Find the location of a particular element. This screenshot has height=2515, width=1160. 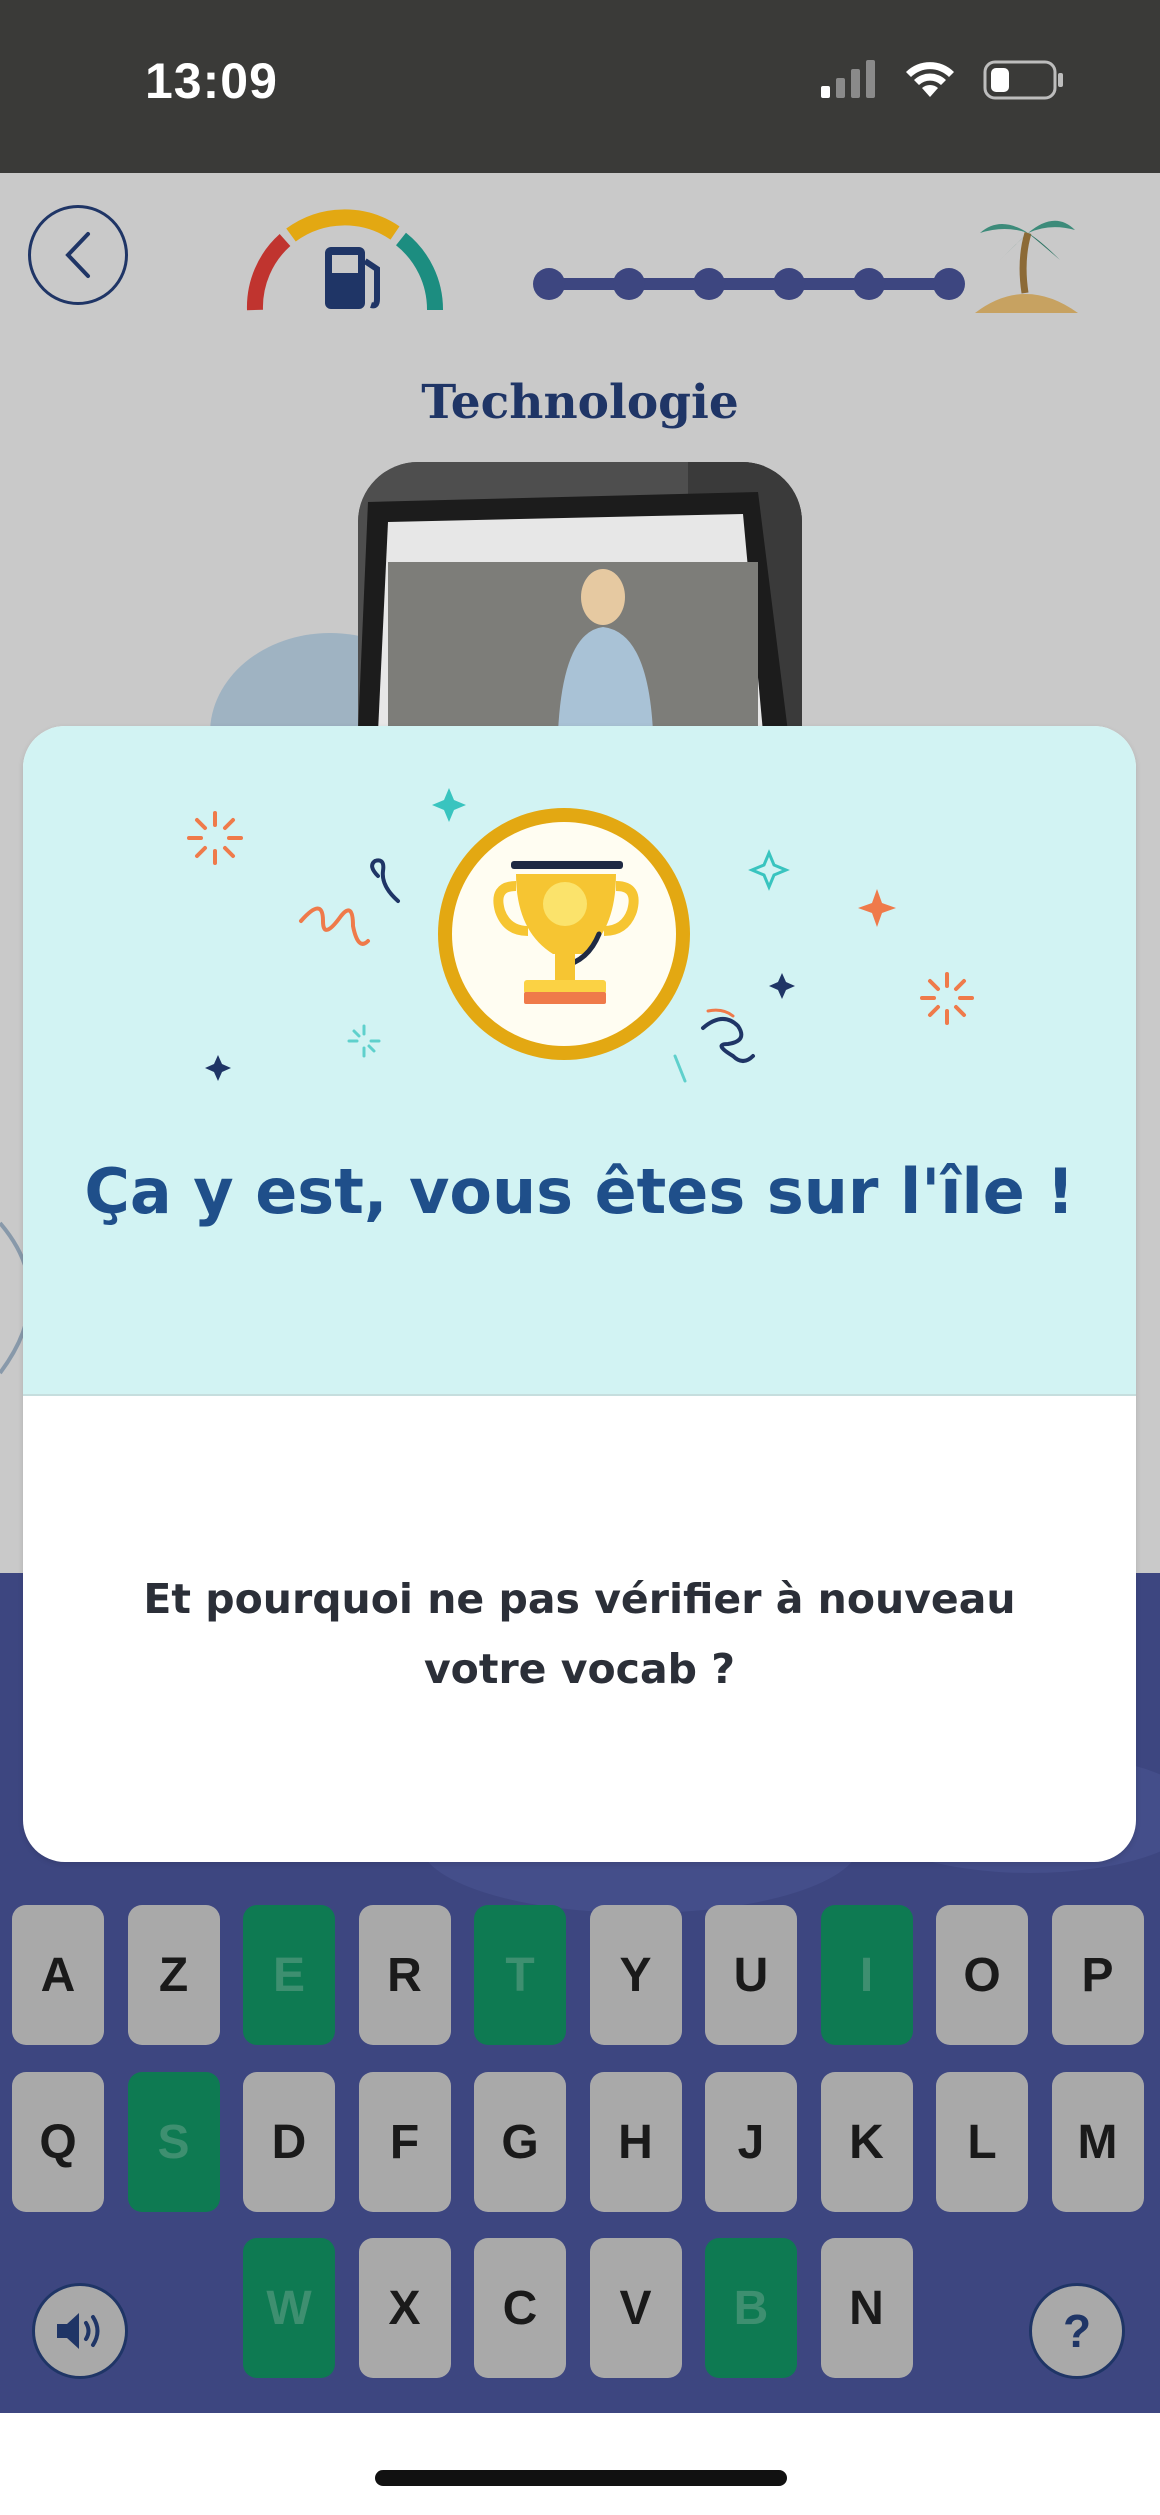

chevron-left-icon is located at coordinates (77, 255).